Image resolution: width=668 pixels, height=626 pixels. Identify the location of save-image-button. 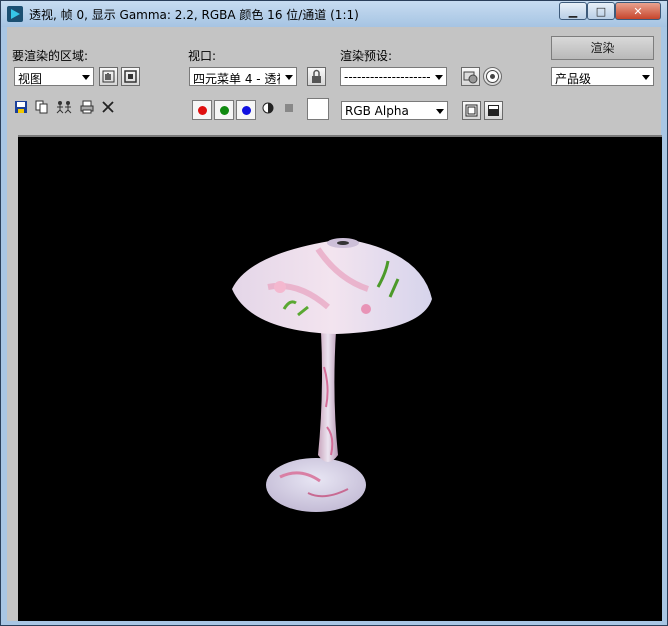
(21, 108).